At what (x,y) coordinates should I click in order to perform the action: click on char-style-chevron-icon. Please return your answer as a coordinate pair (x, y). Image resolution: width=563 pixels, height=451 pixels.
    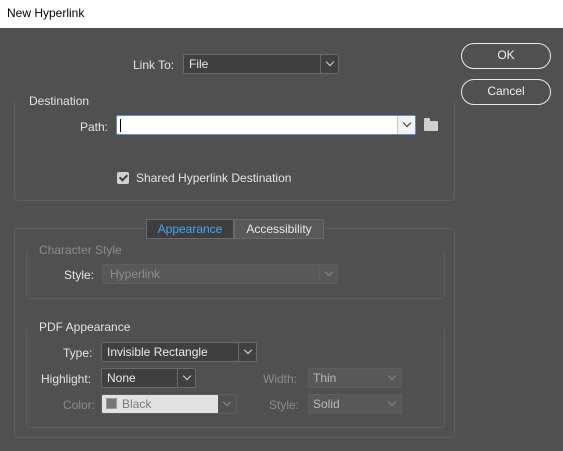
    Looking at the image, I should click on (328, 274).